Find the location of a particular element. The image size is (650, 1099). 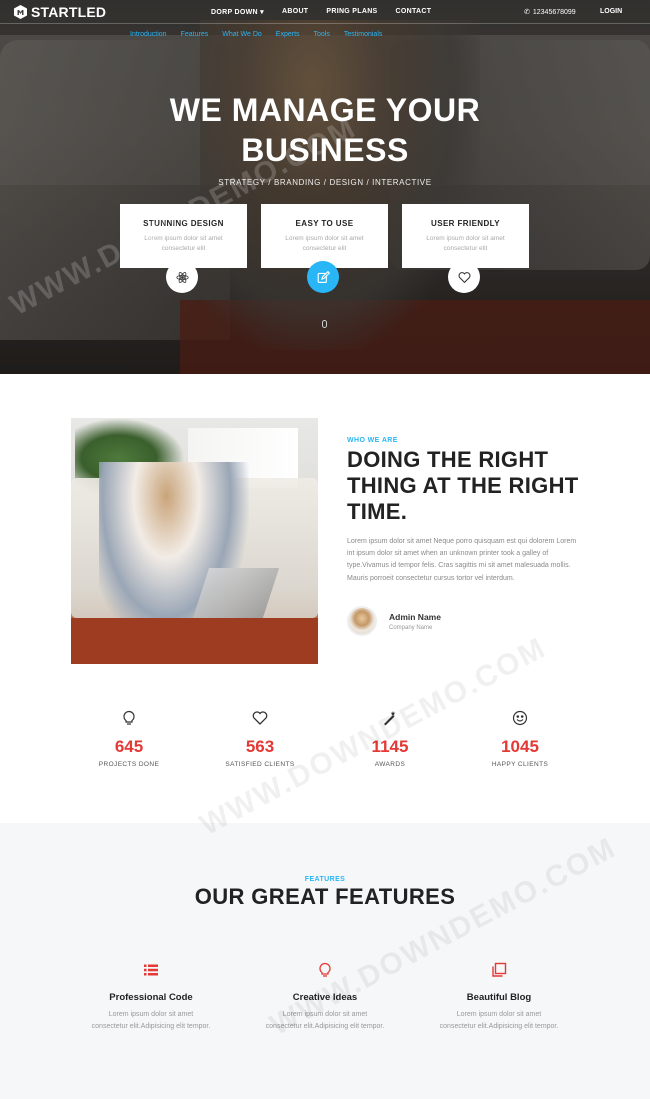

phone-icon: ✆ is located at coordinates (527, 12).